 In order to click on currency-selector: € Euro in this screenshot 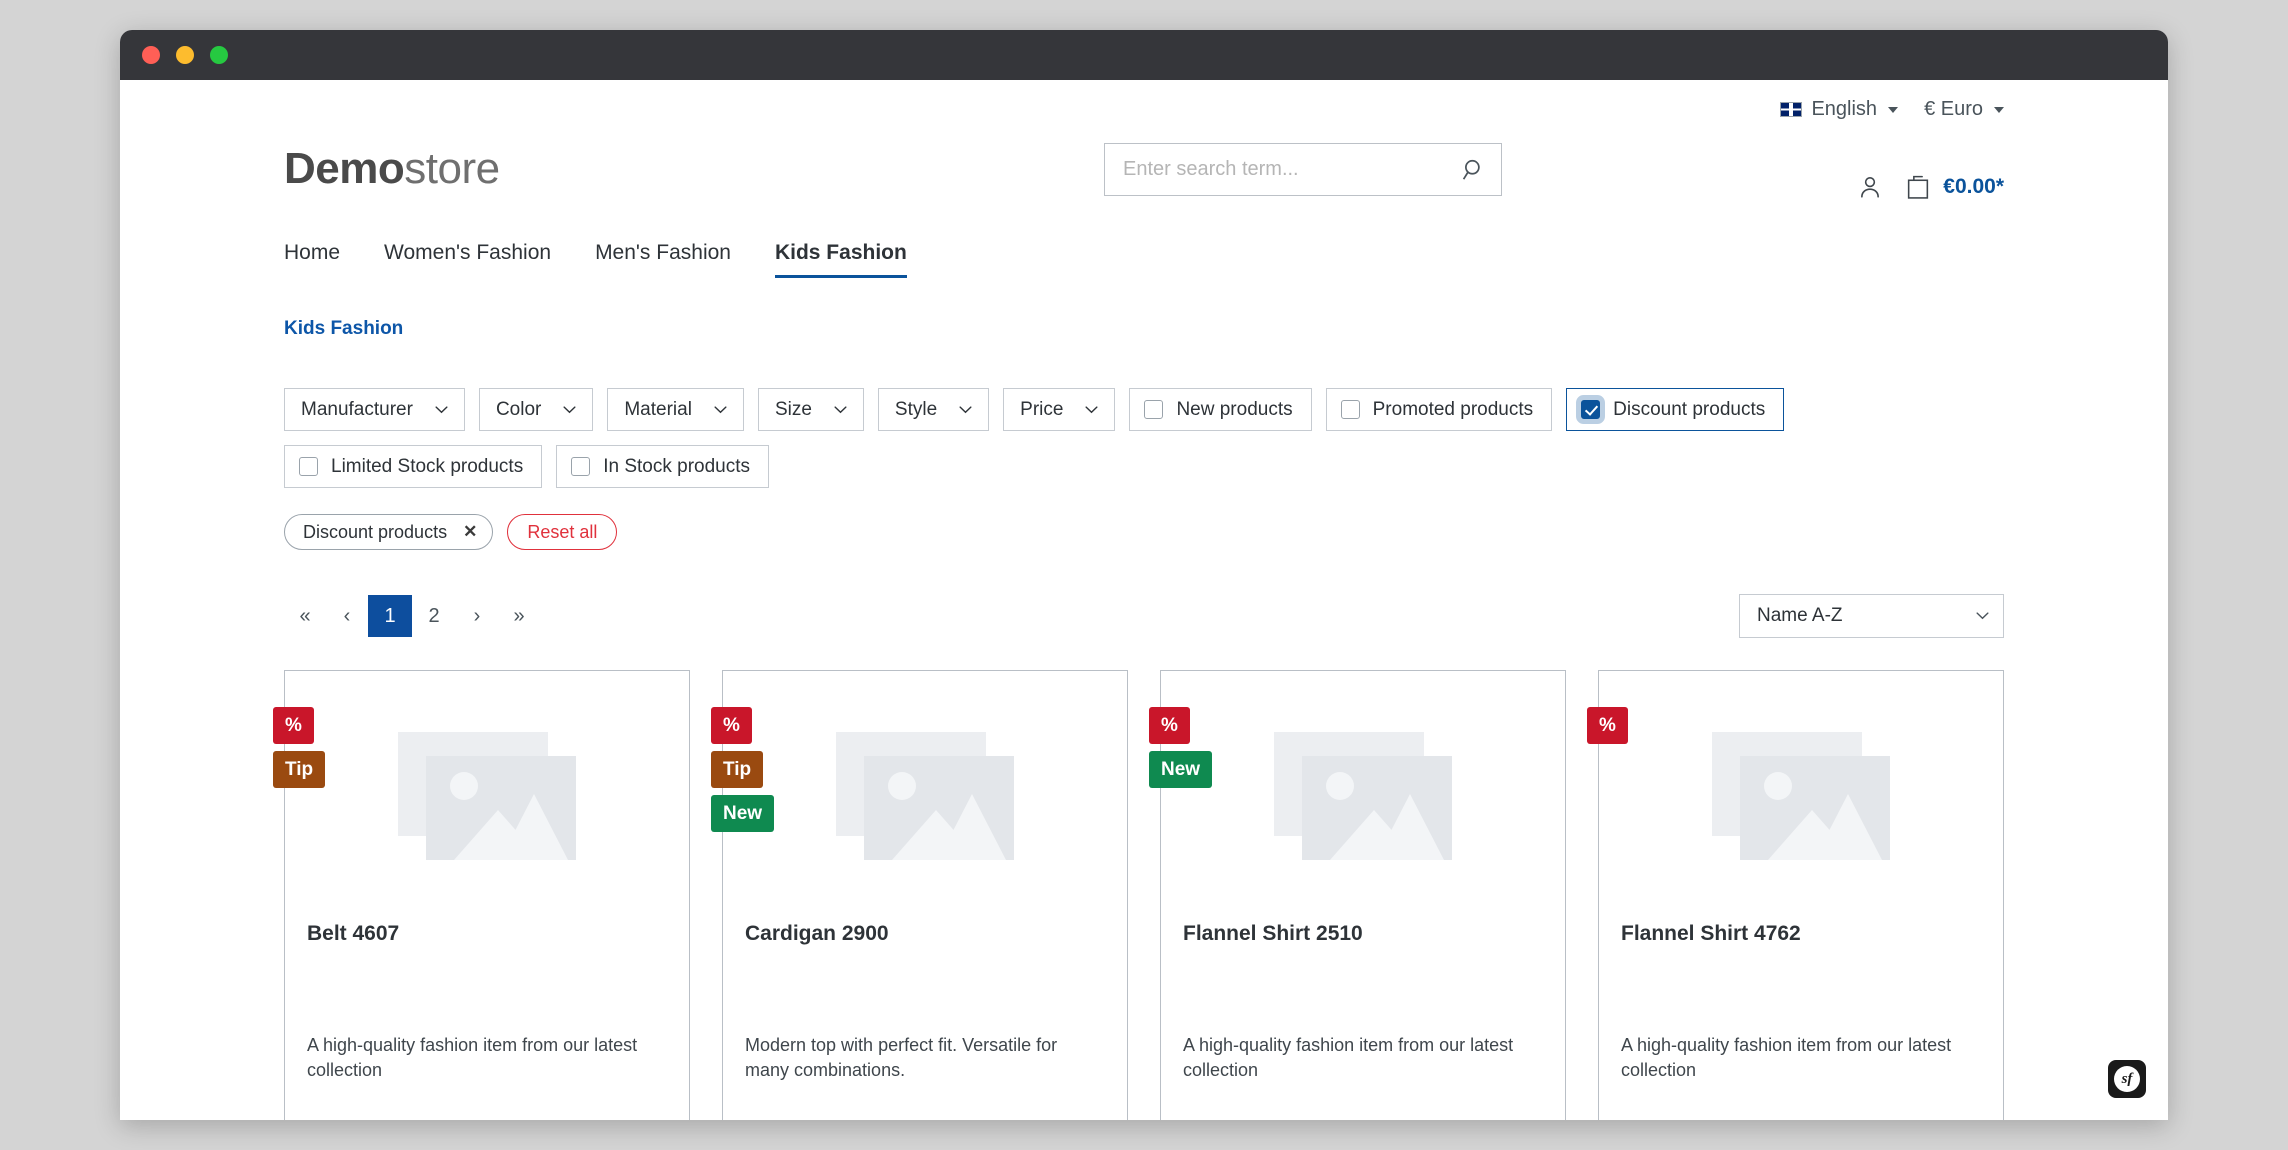, I will do `click(1964, 109)`.